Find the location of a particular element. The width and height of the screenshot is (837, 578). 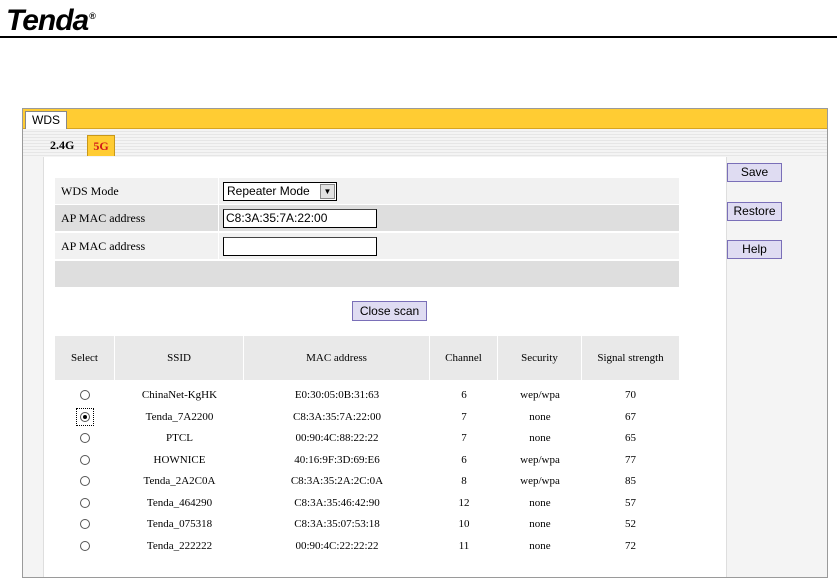

table-row: Tenda_222222 00:90:4C:22:22:22 11 none 72 is located at coordinates (367, 546).